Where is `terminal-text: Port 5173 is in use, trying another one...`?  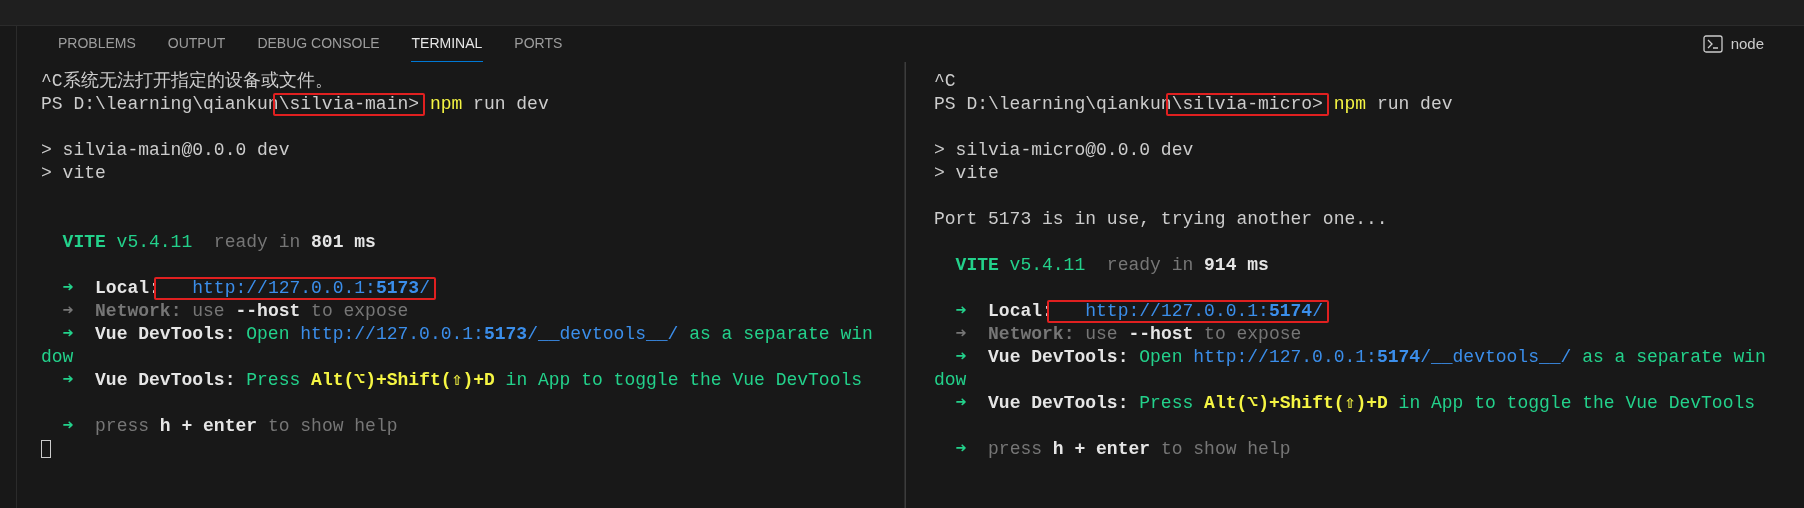 terminal-text: Port 5173 is in use, trying another one... is located at coordinates (1161, 219).